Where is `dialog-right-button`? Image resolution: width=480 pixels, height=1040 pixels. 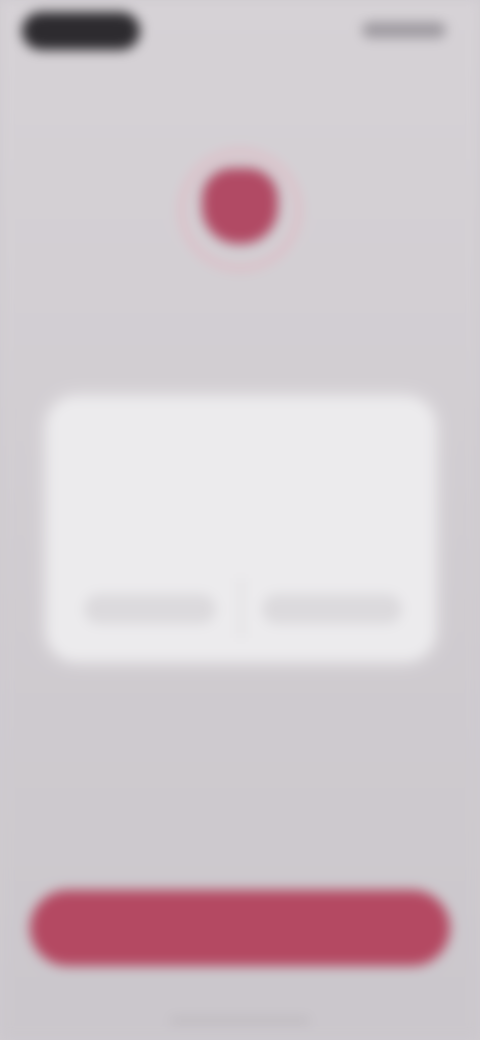
dialog-right-button is located at coordinates (332, 609).